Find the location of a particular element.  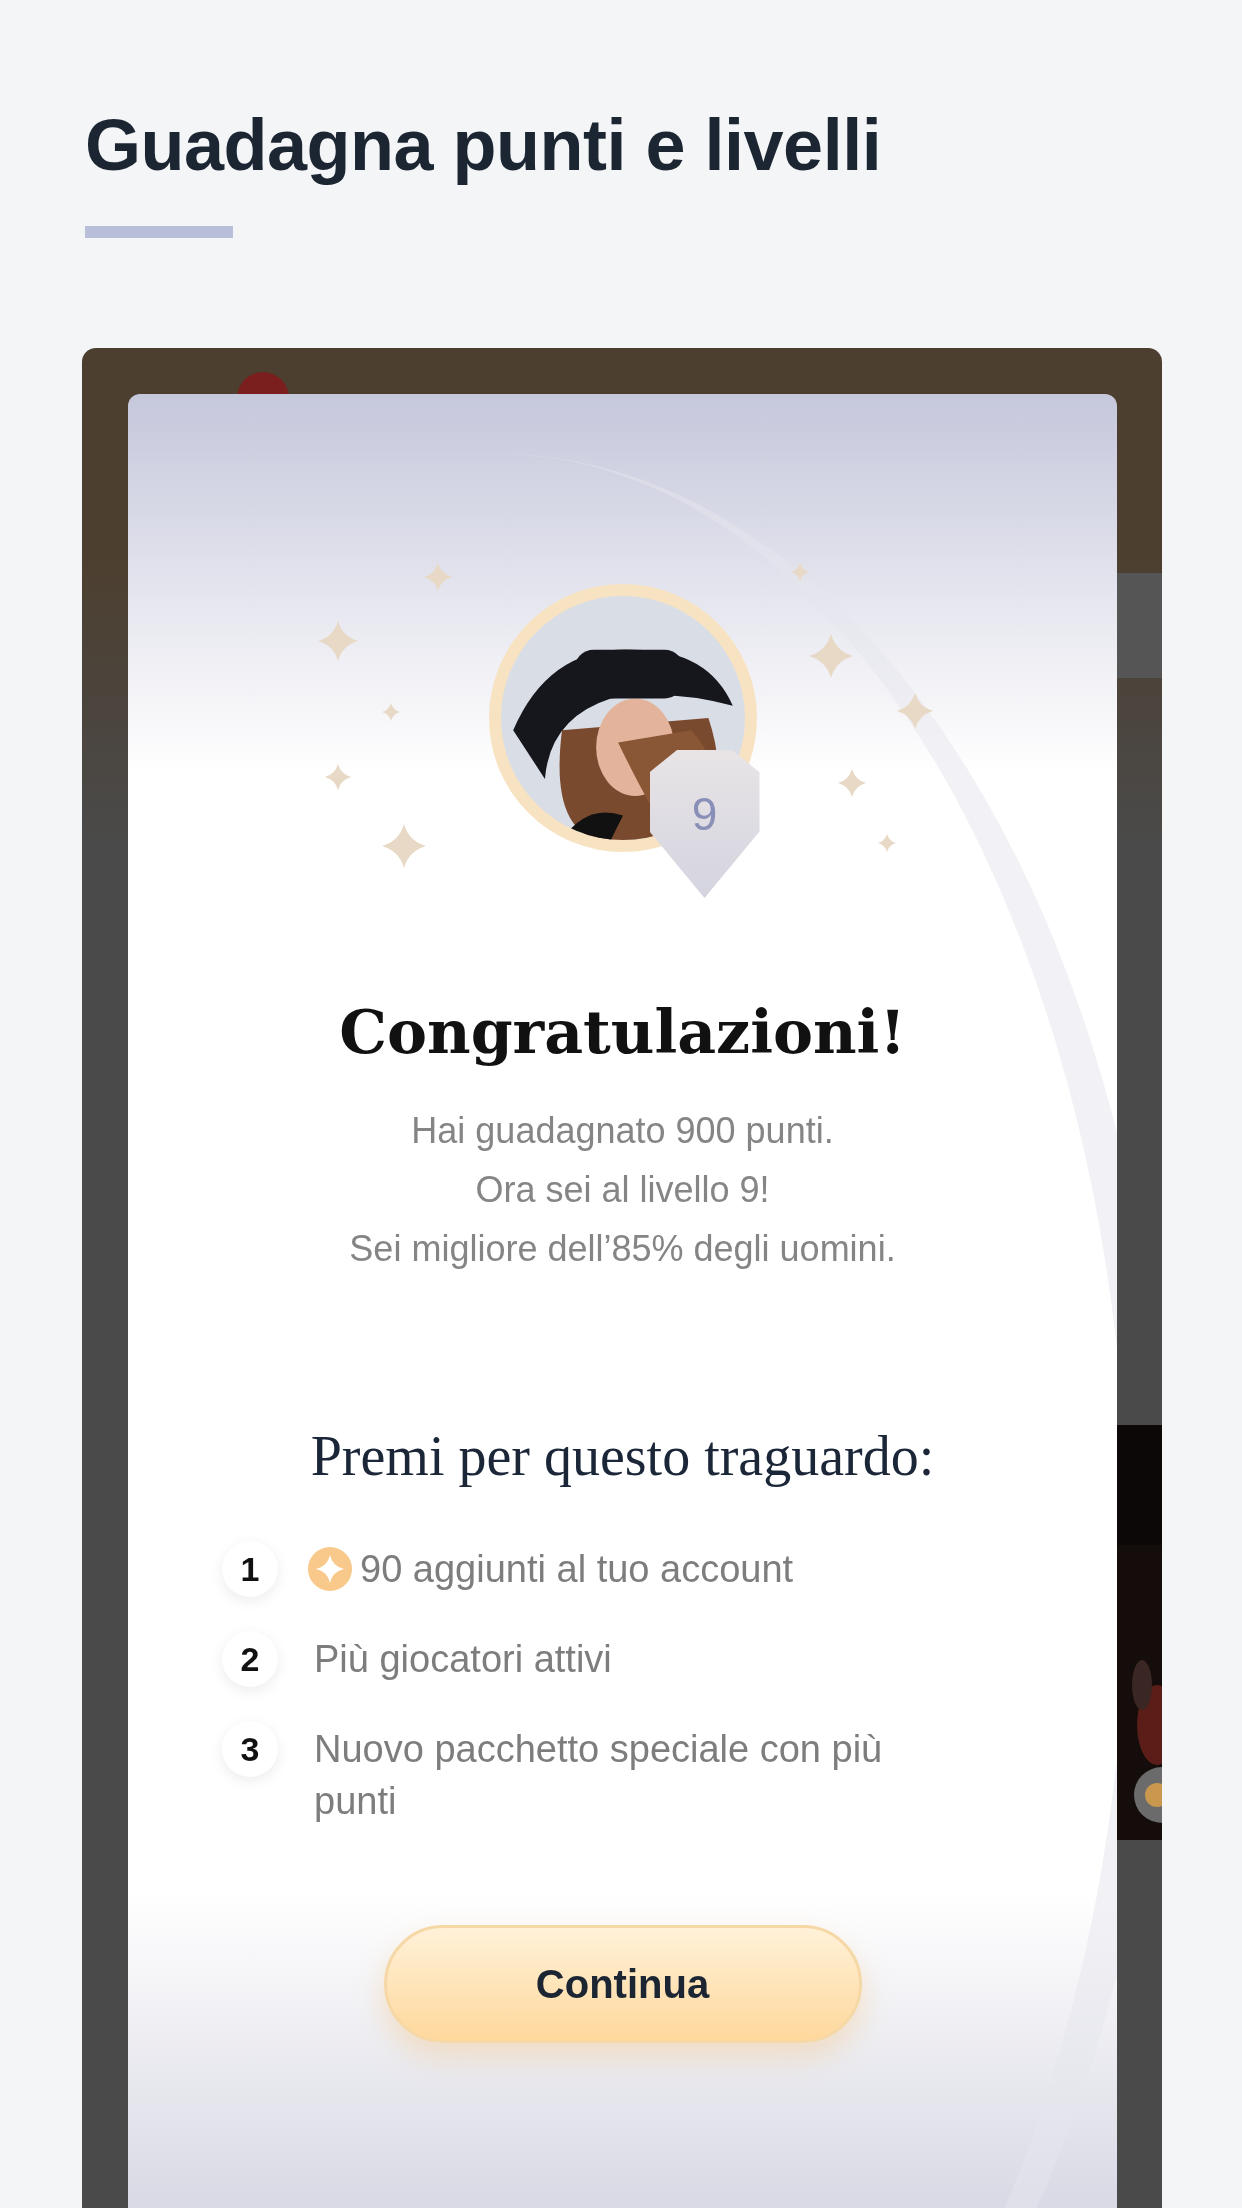

message-line: Sei migliore dell’85% degli uomini. is located at coordinates (622, 1249).